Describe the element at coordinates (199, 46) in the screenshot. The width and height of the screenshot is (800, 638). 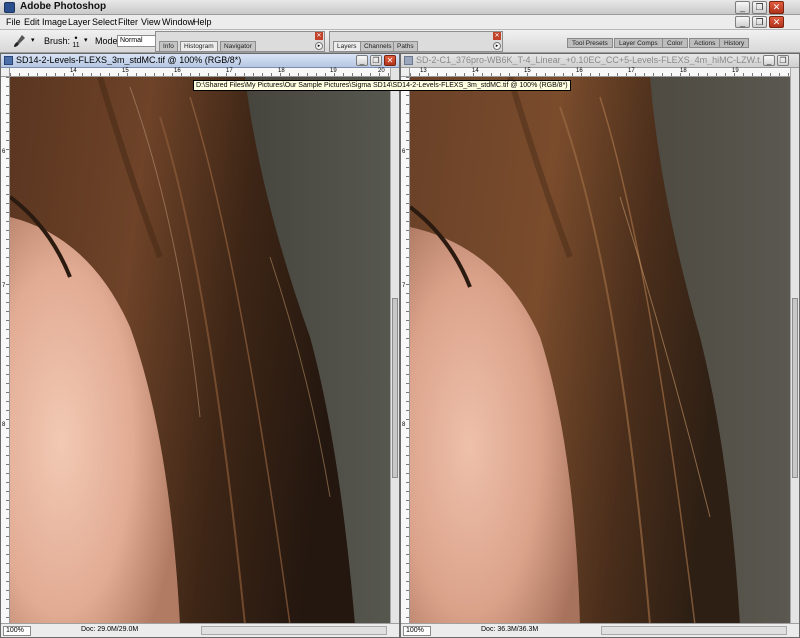
I see `tab-histogram: Histogram` at that location.